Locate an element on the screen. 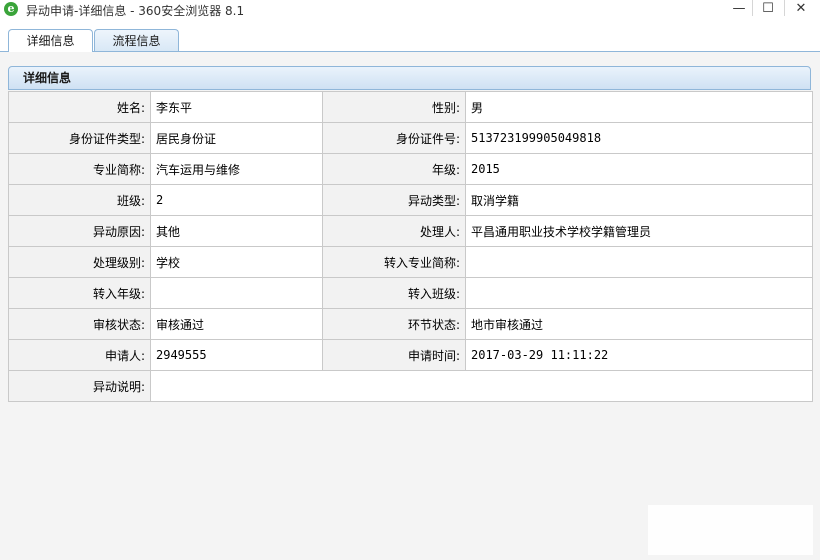 This screenshot has width=820, height=560. change-note-value is located at coordinates (481, 386).